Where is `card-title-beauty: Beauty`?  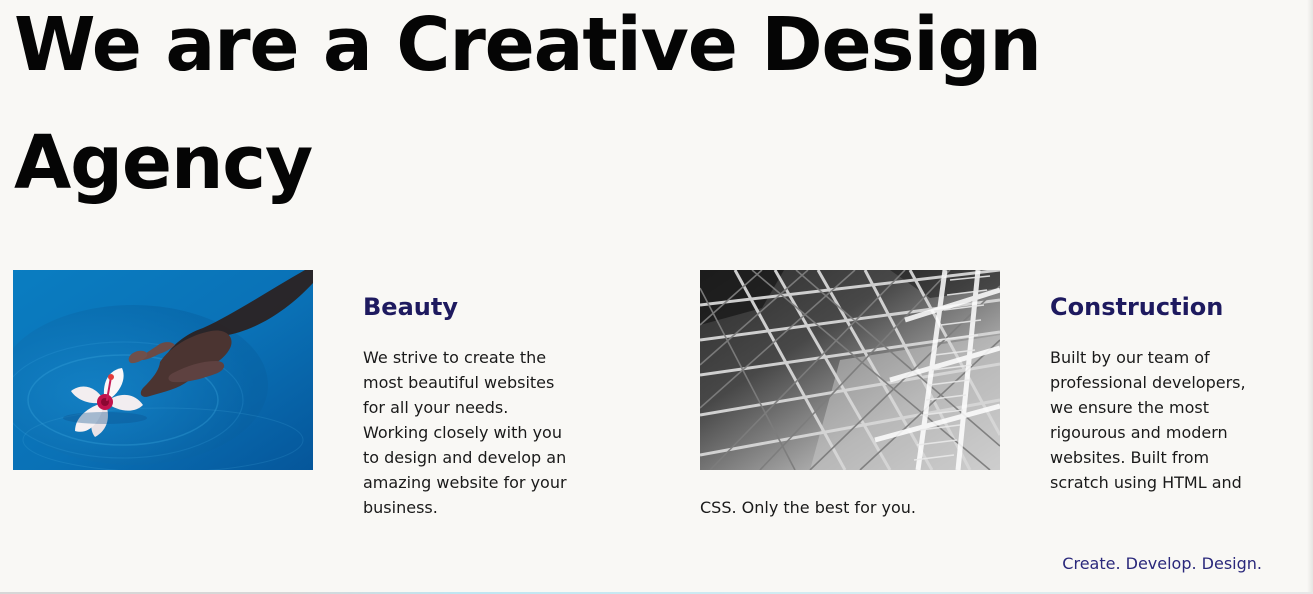 card-title-beauty: Beauty is located at coordinates (410, 307).